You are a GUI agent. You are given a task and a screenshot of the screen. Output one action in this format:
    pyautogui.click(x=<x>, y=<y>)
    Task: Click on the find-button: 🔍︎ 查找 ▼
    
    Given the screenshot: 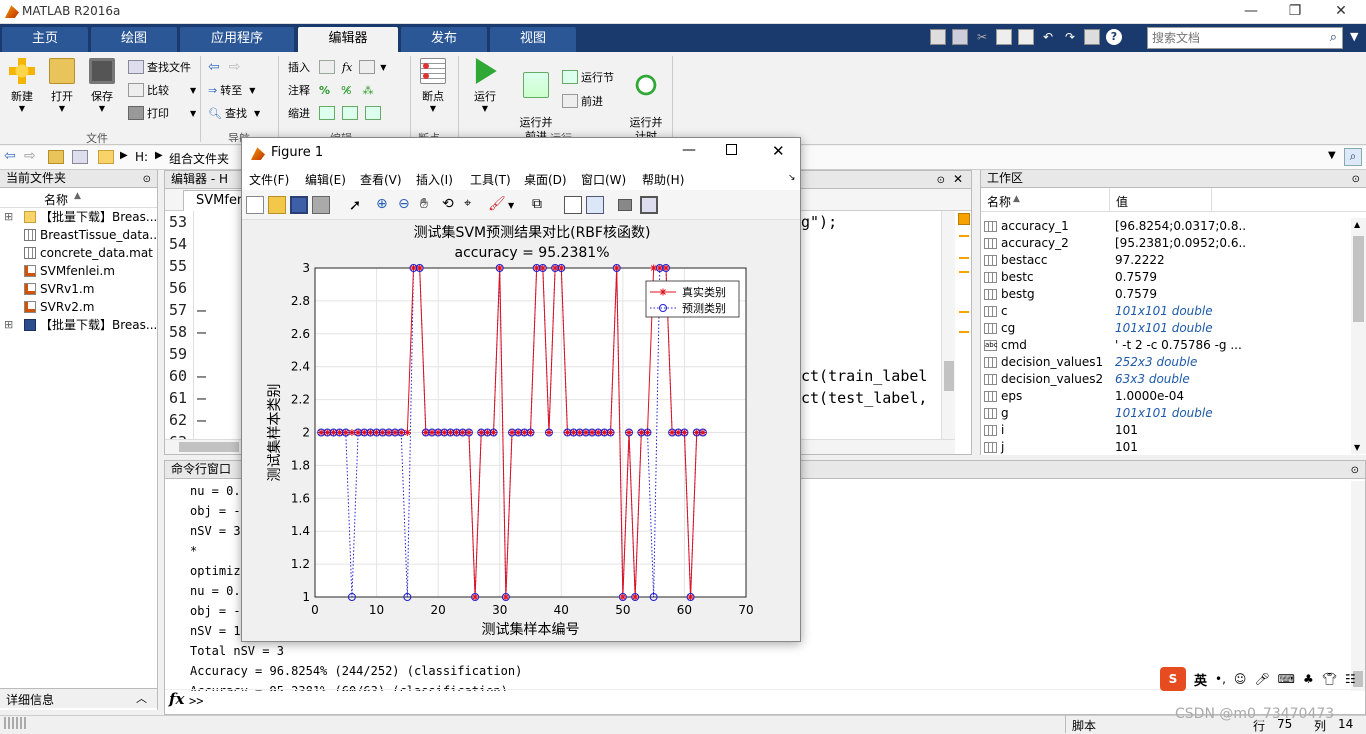 What is the action you would take?
    pyautogui.click(x=234, y=113)
    